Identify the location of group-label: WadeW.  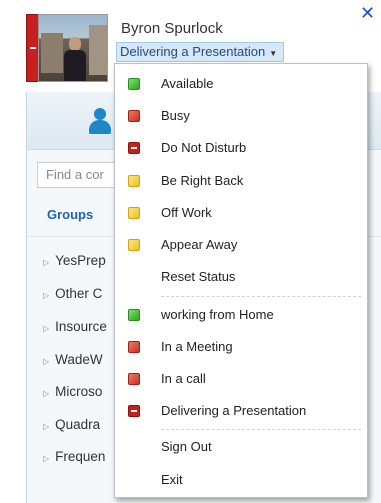
(79, 359).